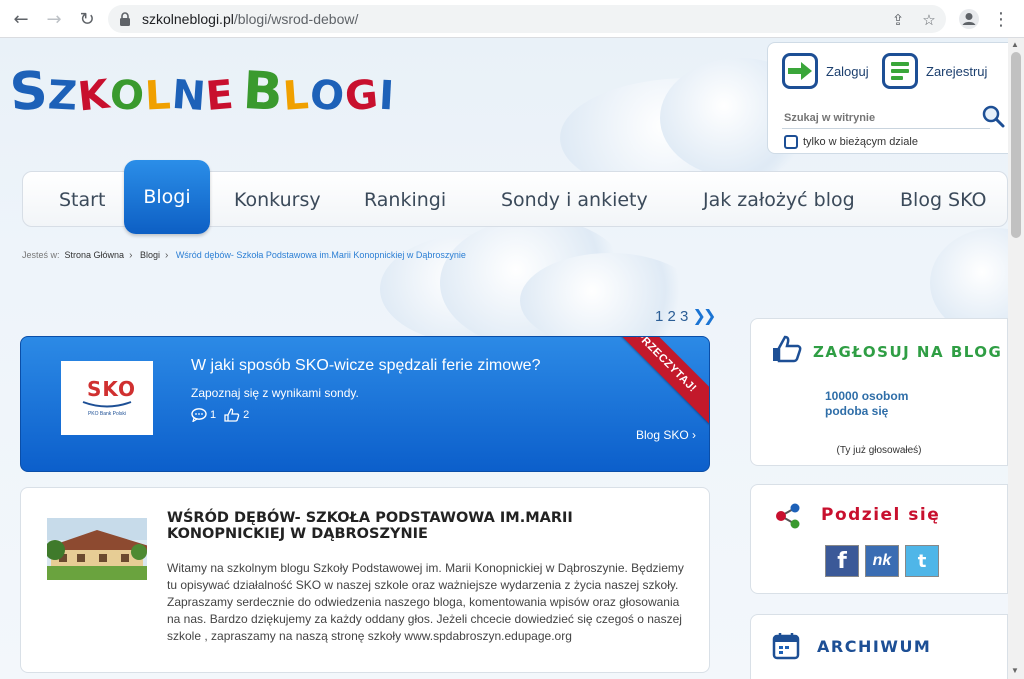 The image size is (1024, 679). I want to click on sko-swoosh-icon, so click(107, 404).